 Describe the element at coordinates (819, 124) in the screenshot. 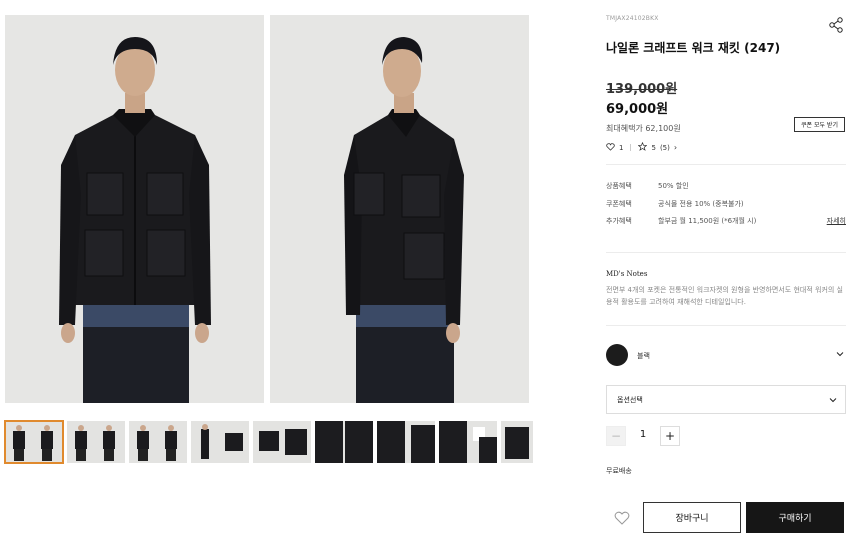

I see `get-all-coupons-button: 쿠폰 모두 받기` at that location.